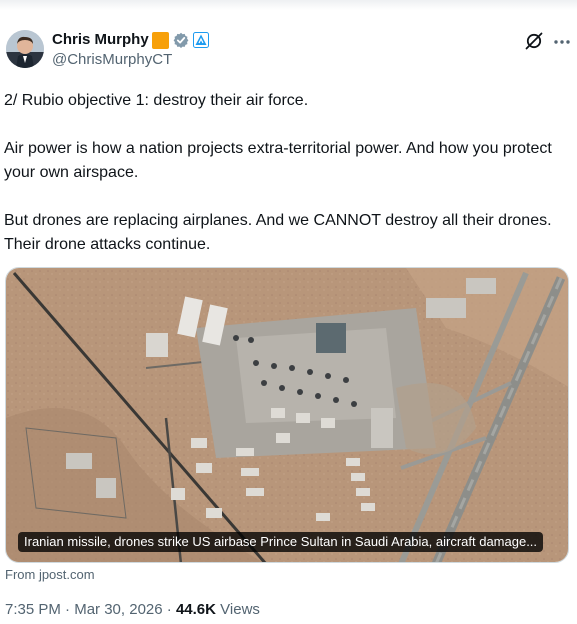 The height and width of the screenshot is (624, 577). What do you see at coordinates (112, 59) in the screenshot?
I see `author-handle: @ChrisMurphyCT` at bounding box center [112, 59].